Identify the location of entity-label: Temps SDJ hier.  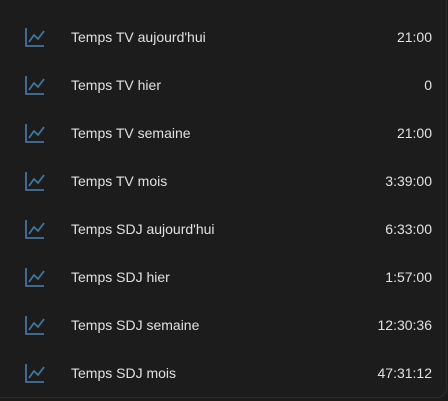
(120, 277).